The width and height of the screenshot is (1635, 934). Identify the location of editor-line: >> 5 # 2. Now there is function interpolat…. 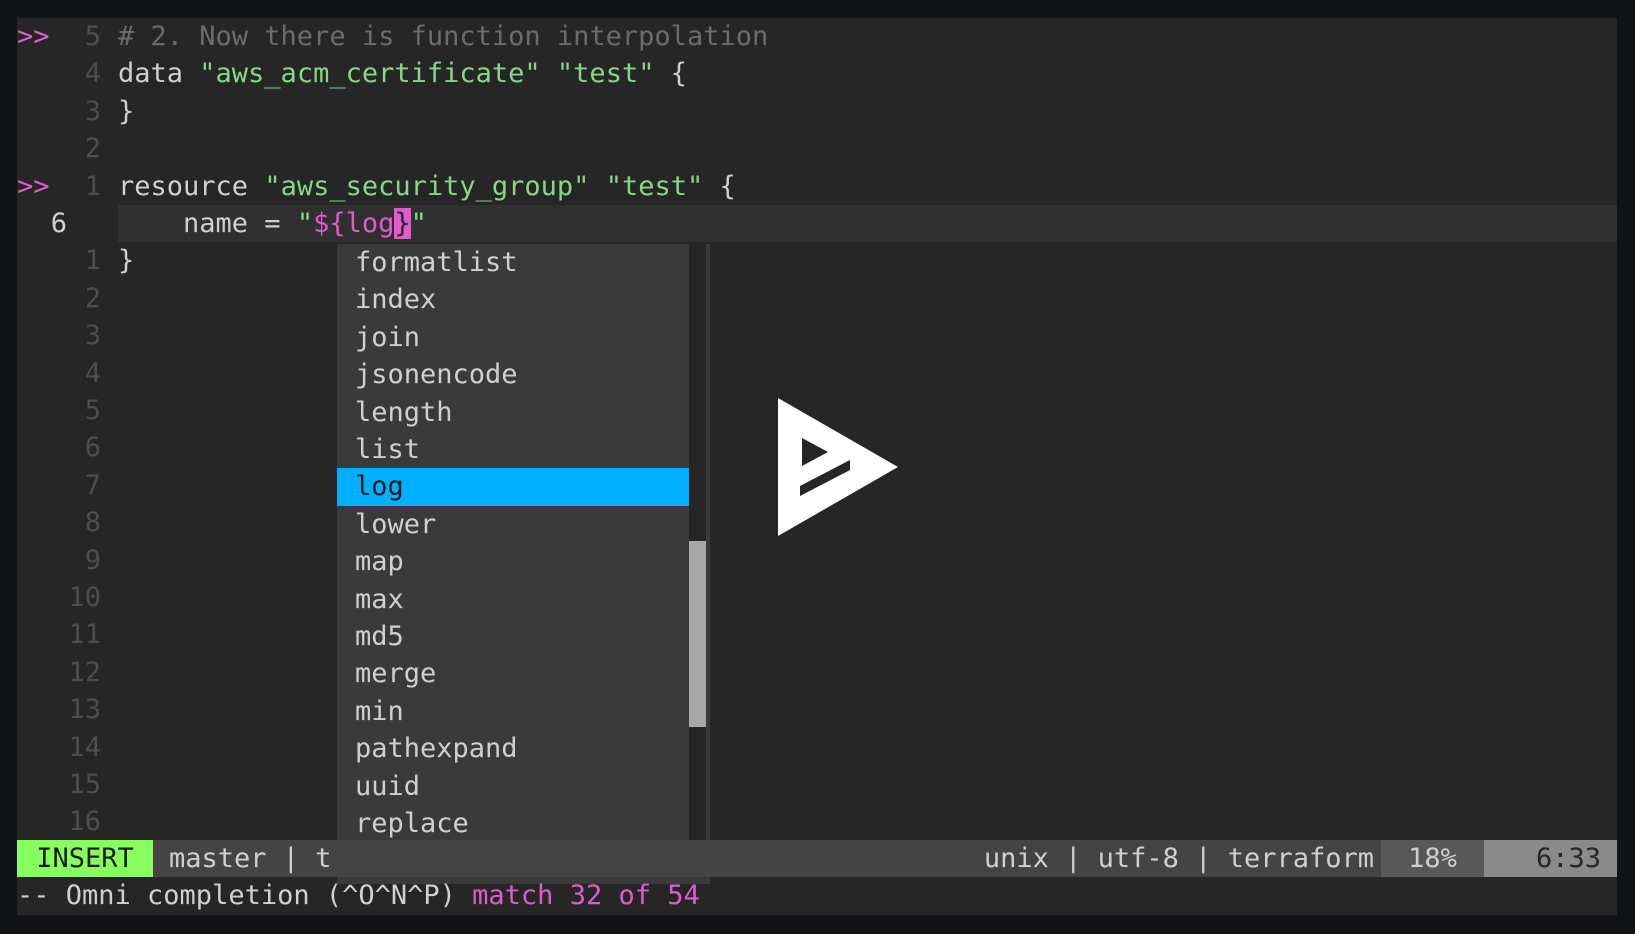
(817, 36).